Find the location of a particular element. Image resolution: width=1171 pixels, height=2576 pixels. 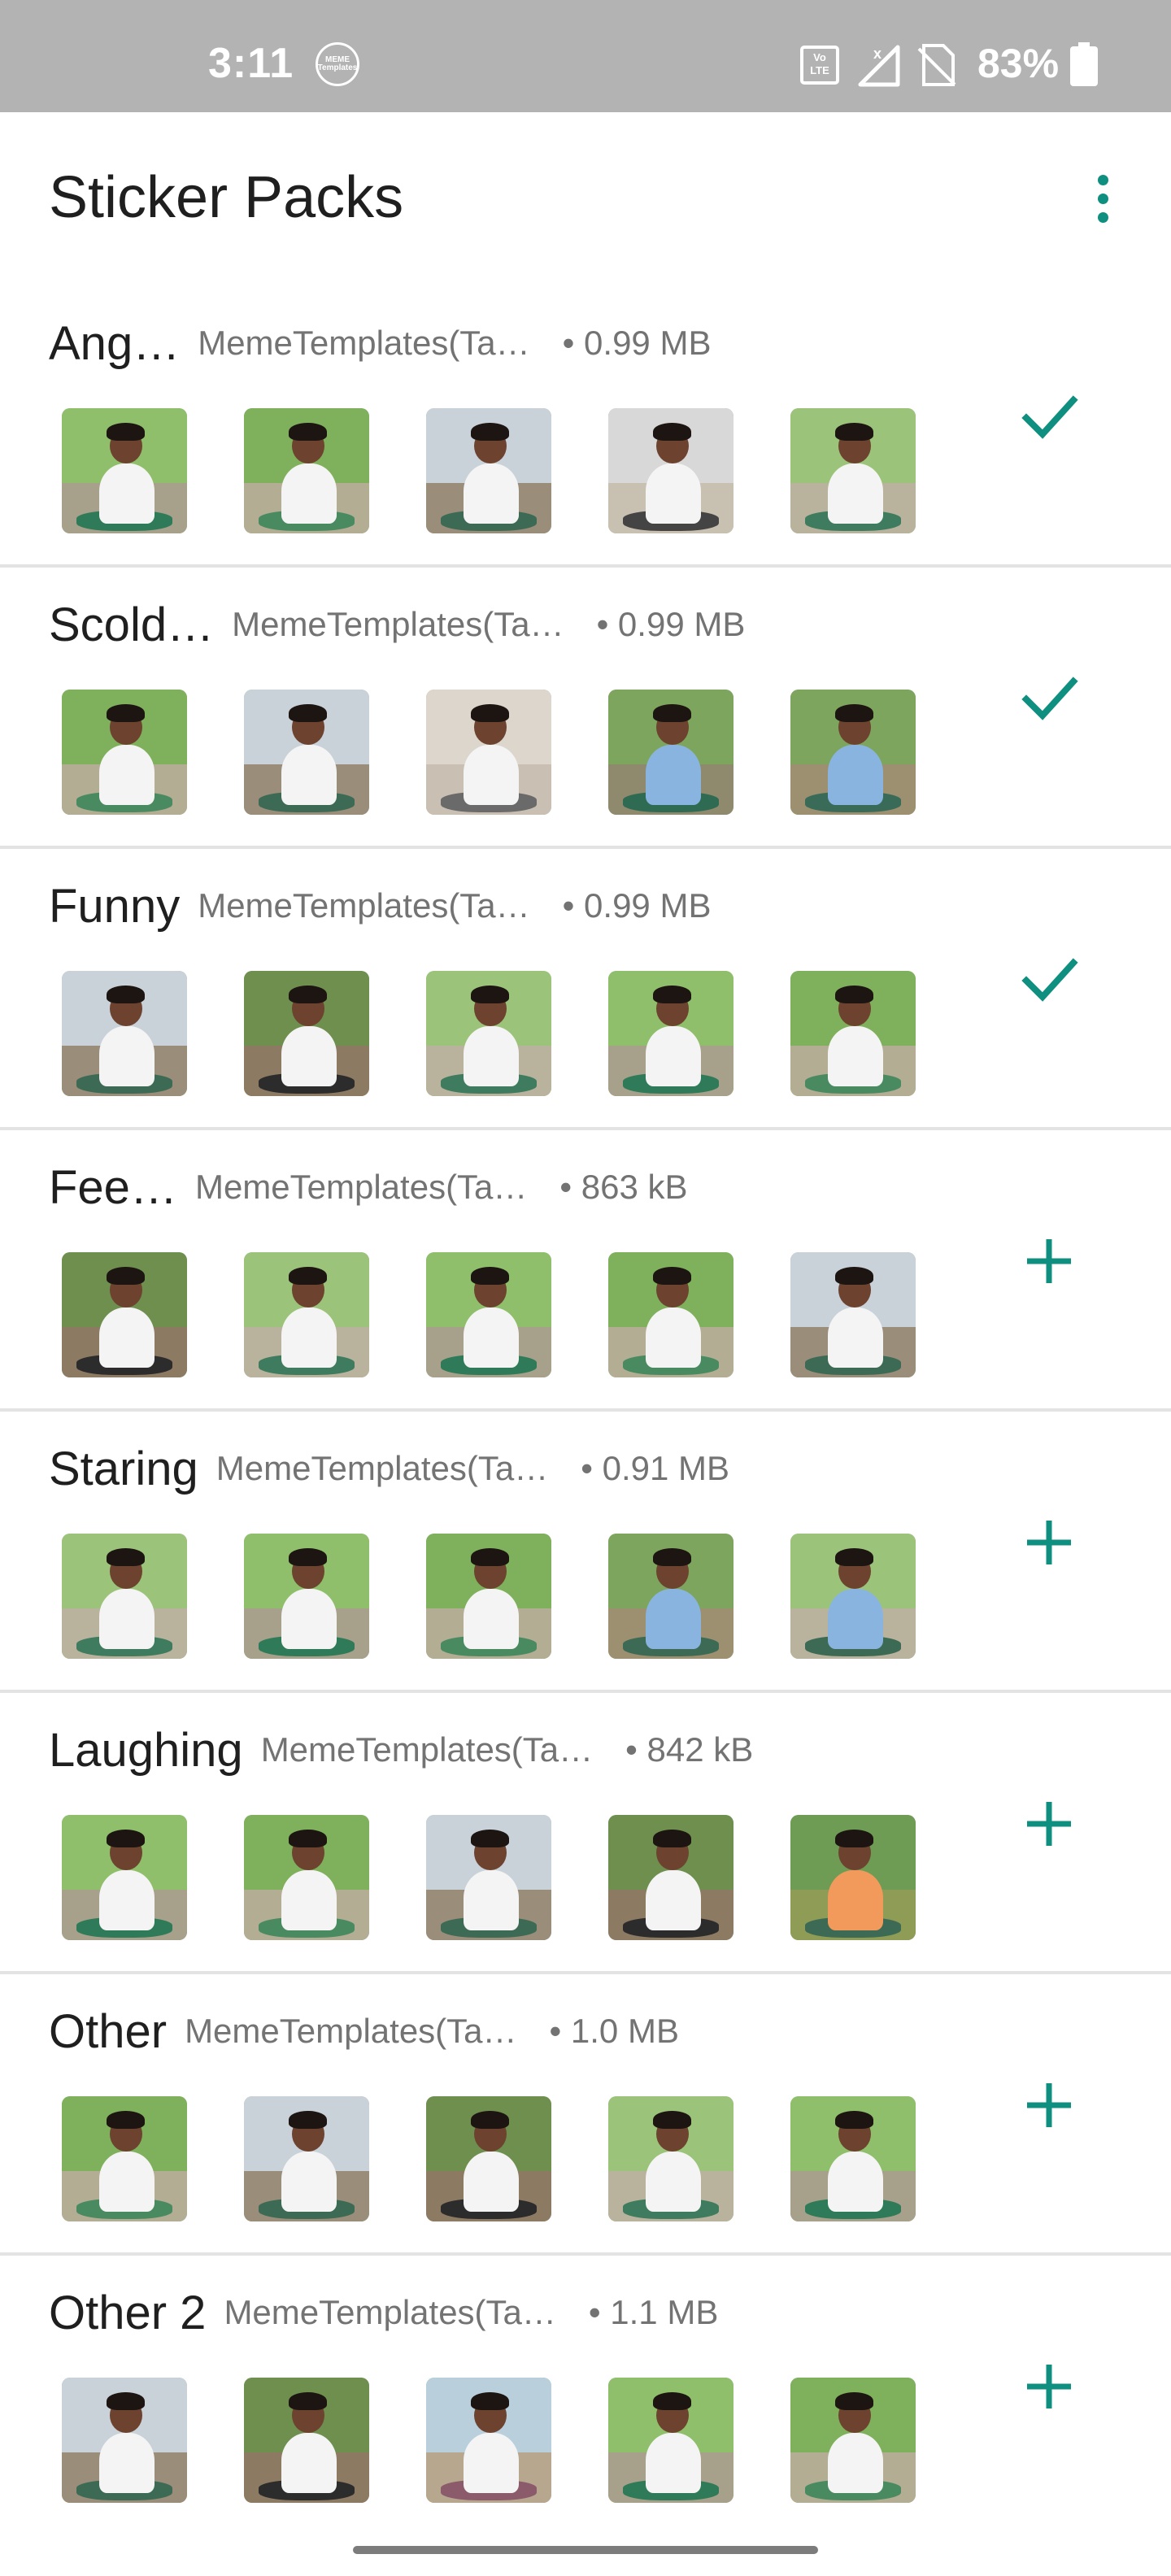

status-bar: 3:11 MEME Templates Vo LTE x 83% is located at coordinates (585, 56).